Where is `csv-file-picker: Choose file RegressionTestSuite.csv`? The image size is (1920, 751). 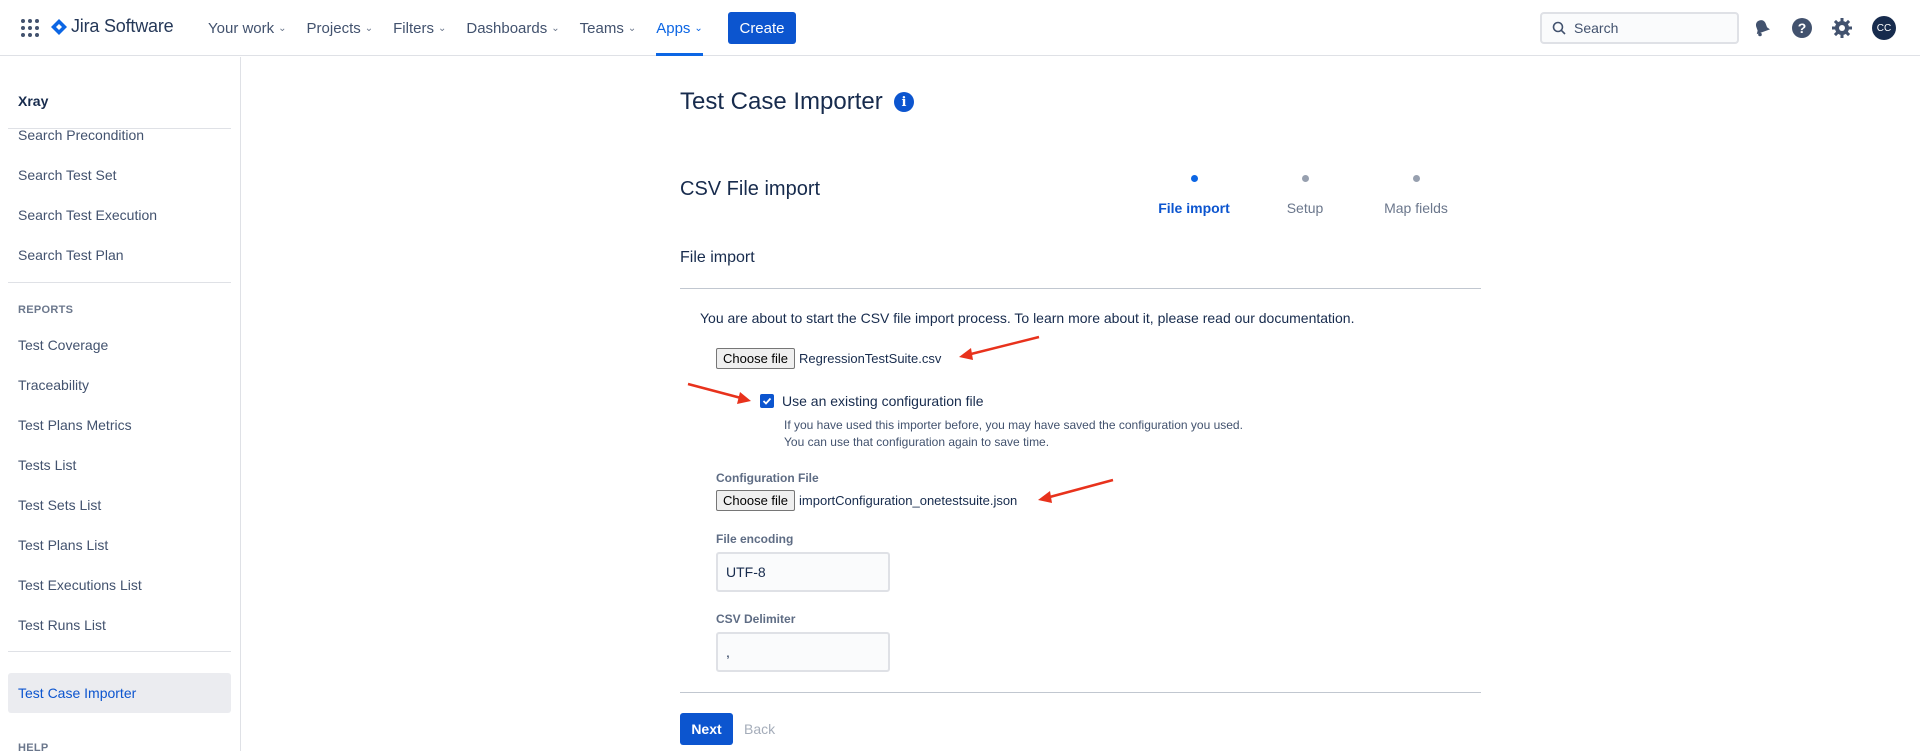
csv-file-picker: Choose file RegressionTestSuite.csv is located at coordinates (828, 358).